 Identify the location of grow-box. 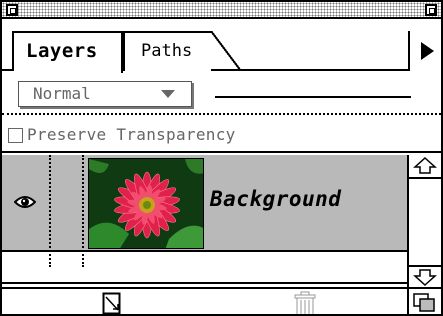
(424, 301).